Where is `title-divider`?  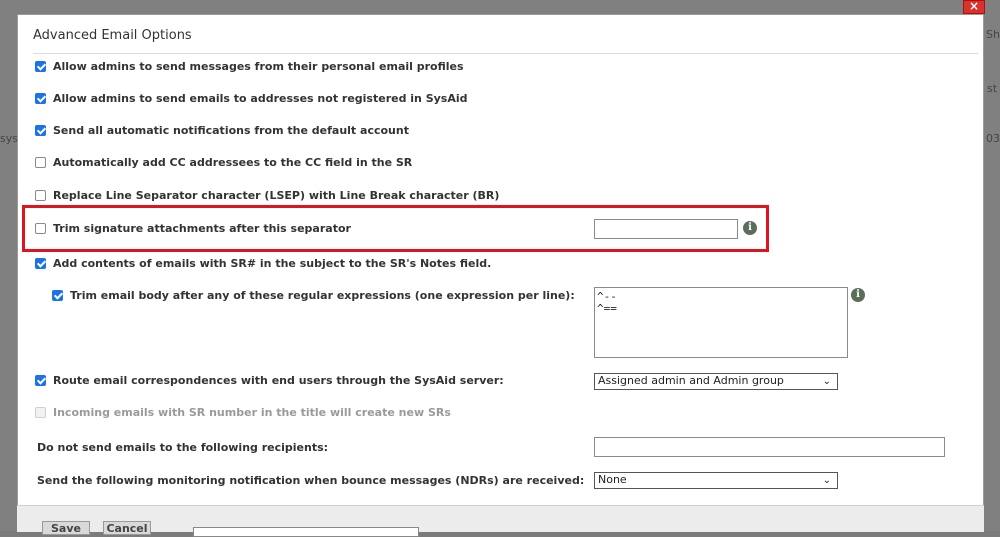
title-divider is located at coordinates (505, 53).